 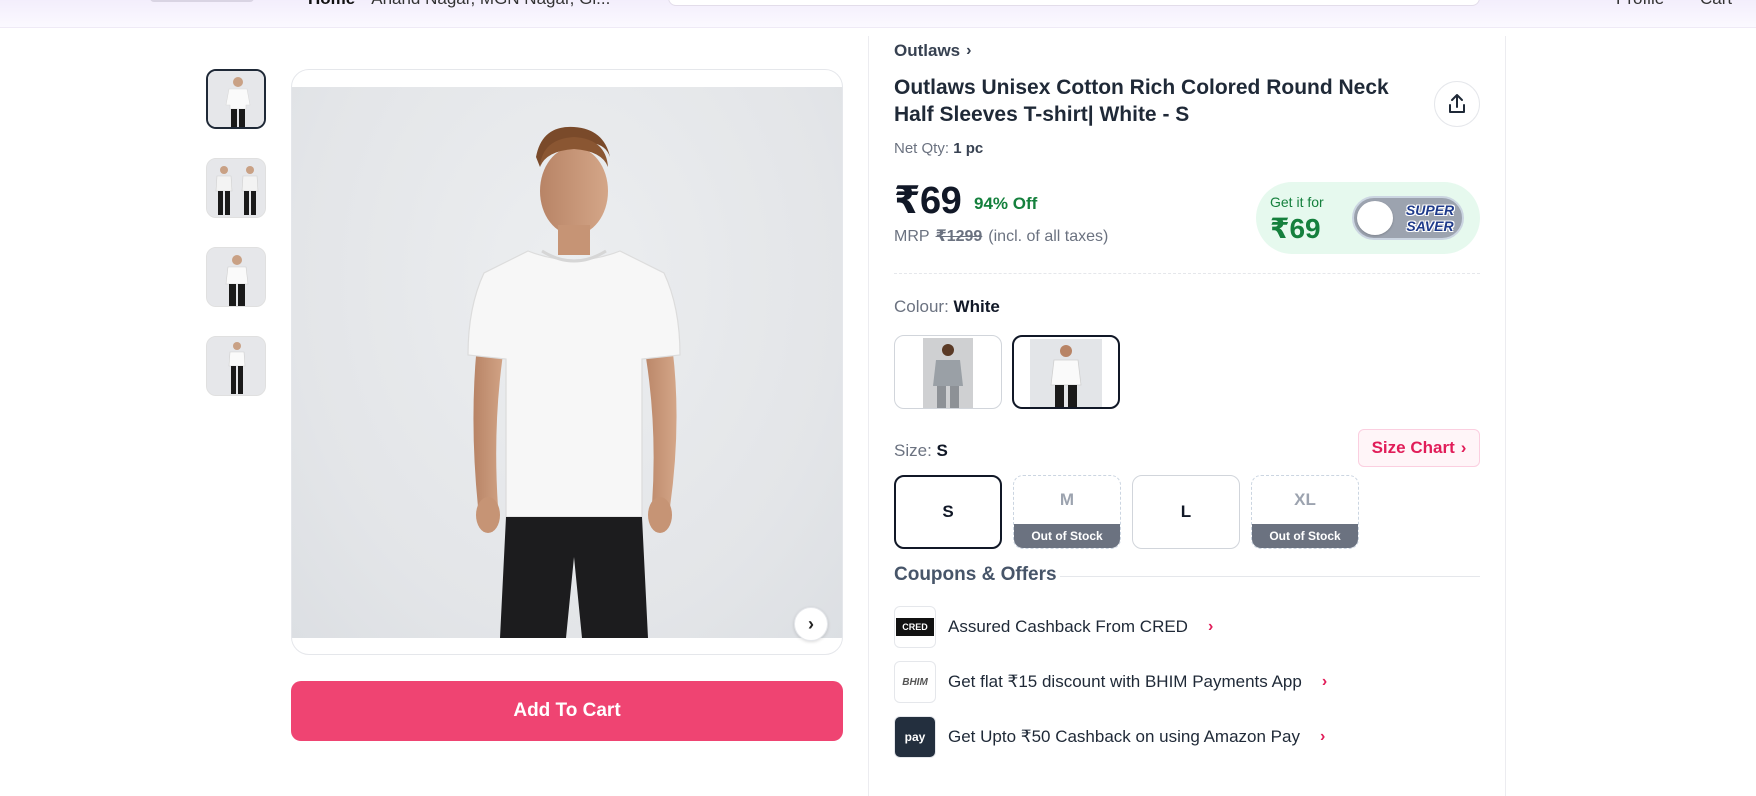 What do you see at coordinates (1505, 416) in the screenshot?
I see `divider-right` at bounding box center [1505, 416].